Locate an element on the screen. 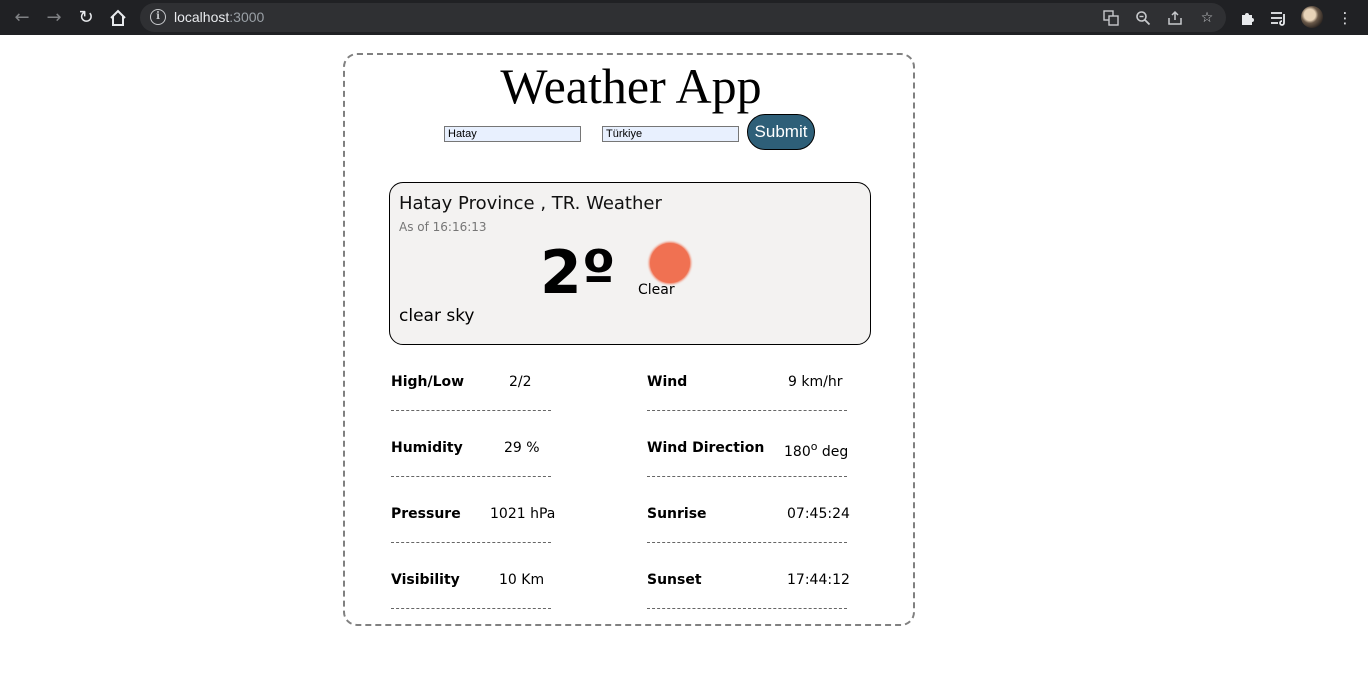  as-of-time: As of 16:16:13 is located at coordinates (443, 227).